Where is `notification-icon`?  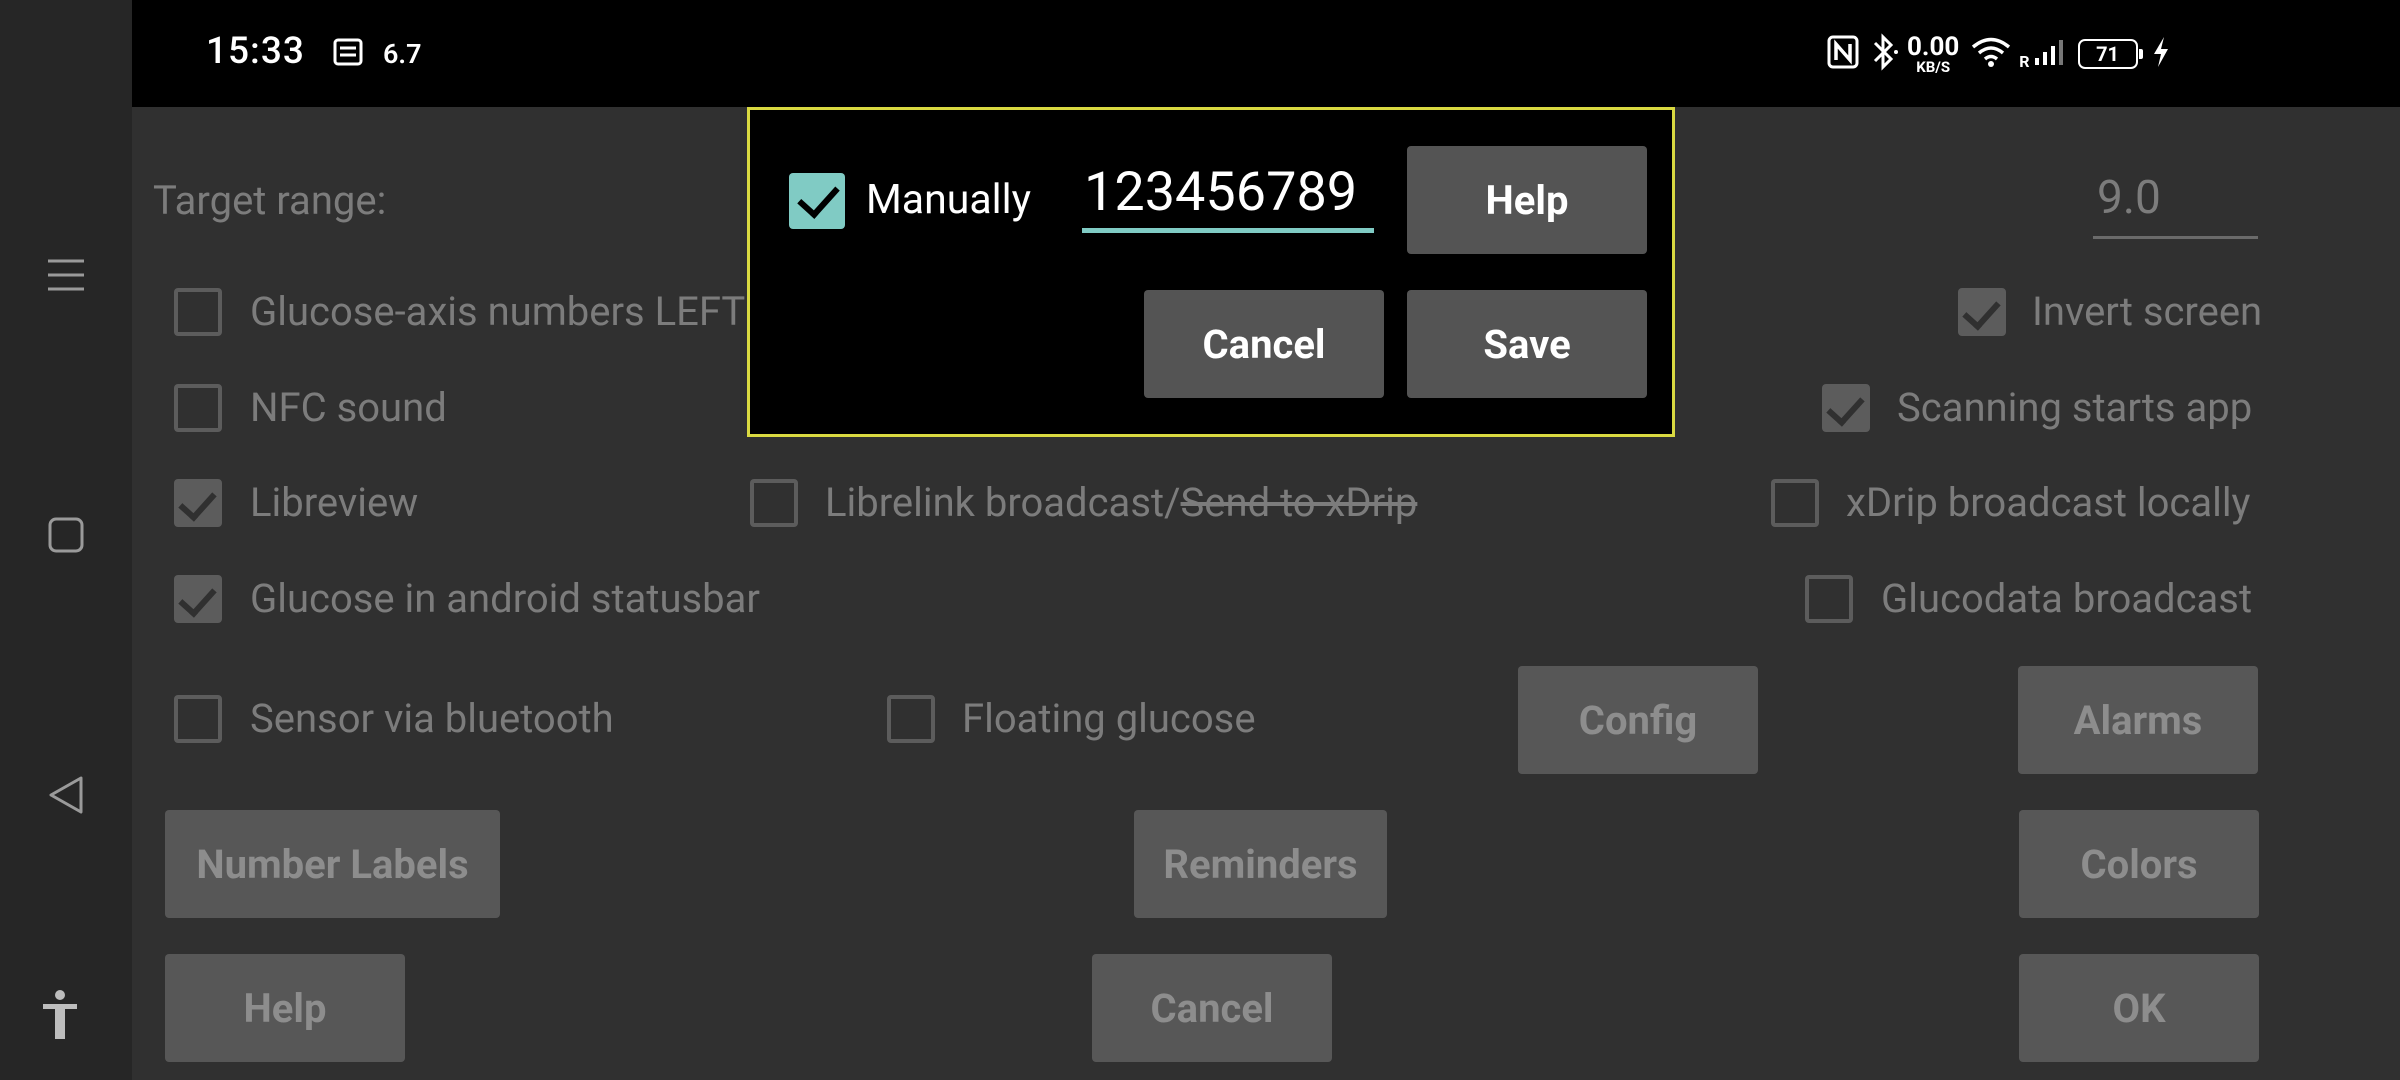
notification-icon is located at coordinates (348, 54).